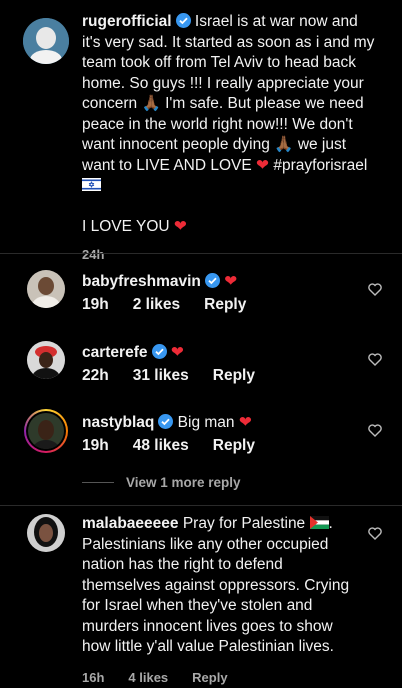 This screenshot has width=402, height=688. I want to click on comment-avatar-story-ring, so click(46, 431).